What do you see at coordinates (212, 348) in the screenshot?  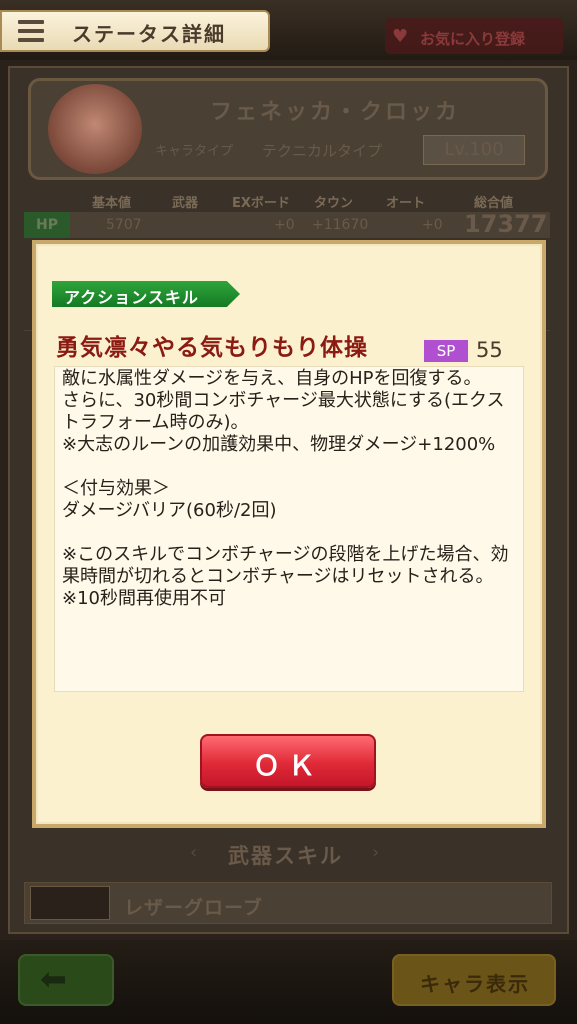 I see `skill-name: 勇気凛々やる気もりもり体操` at bounding box center [212, 348].